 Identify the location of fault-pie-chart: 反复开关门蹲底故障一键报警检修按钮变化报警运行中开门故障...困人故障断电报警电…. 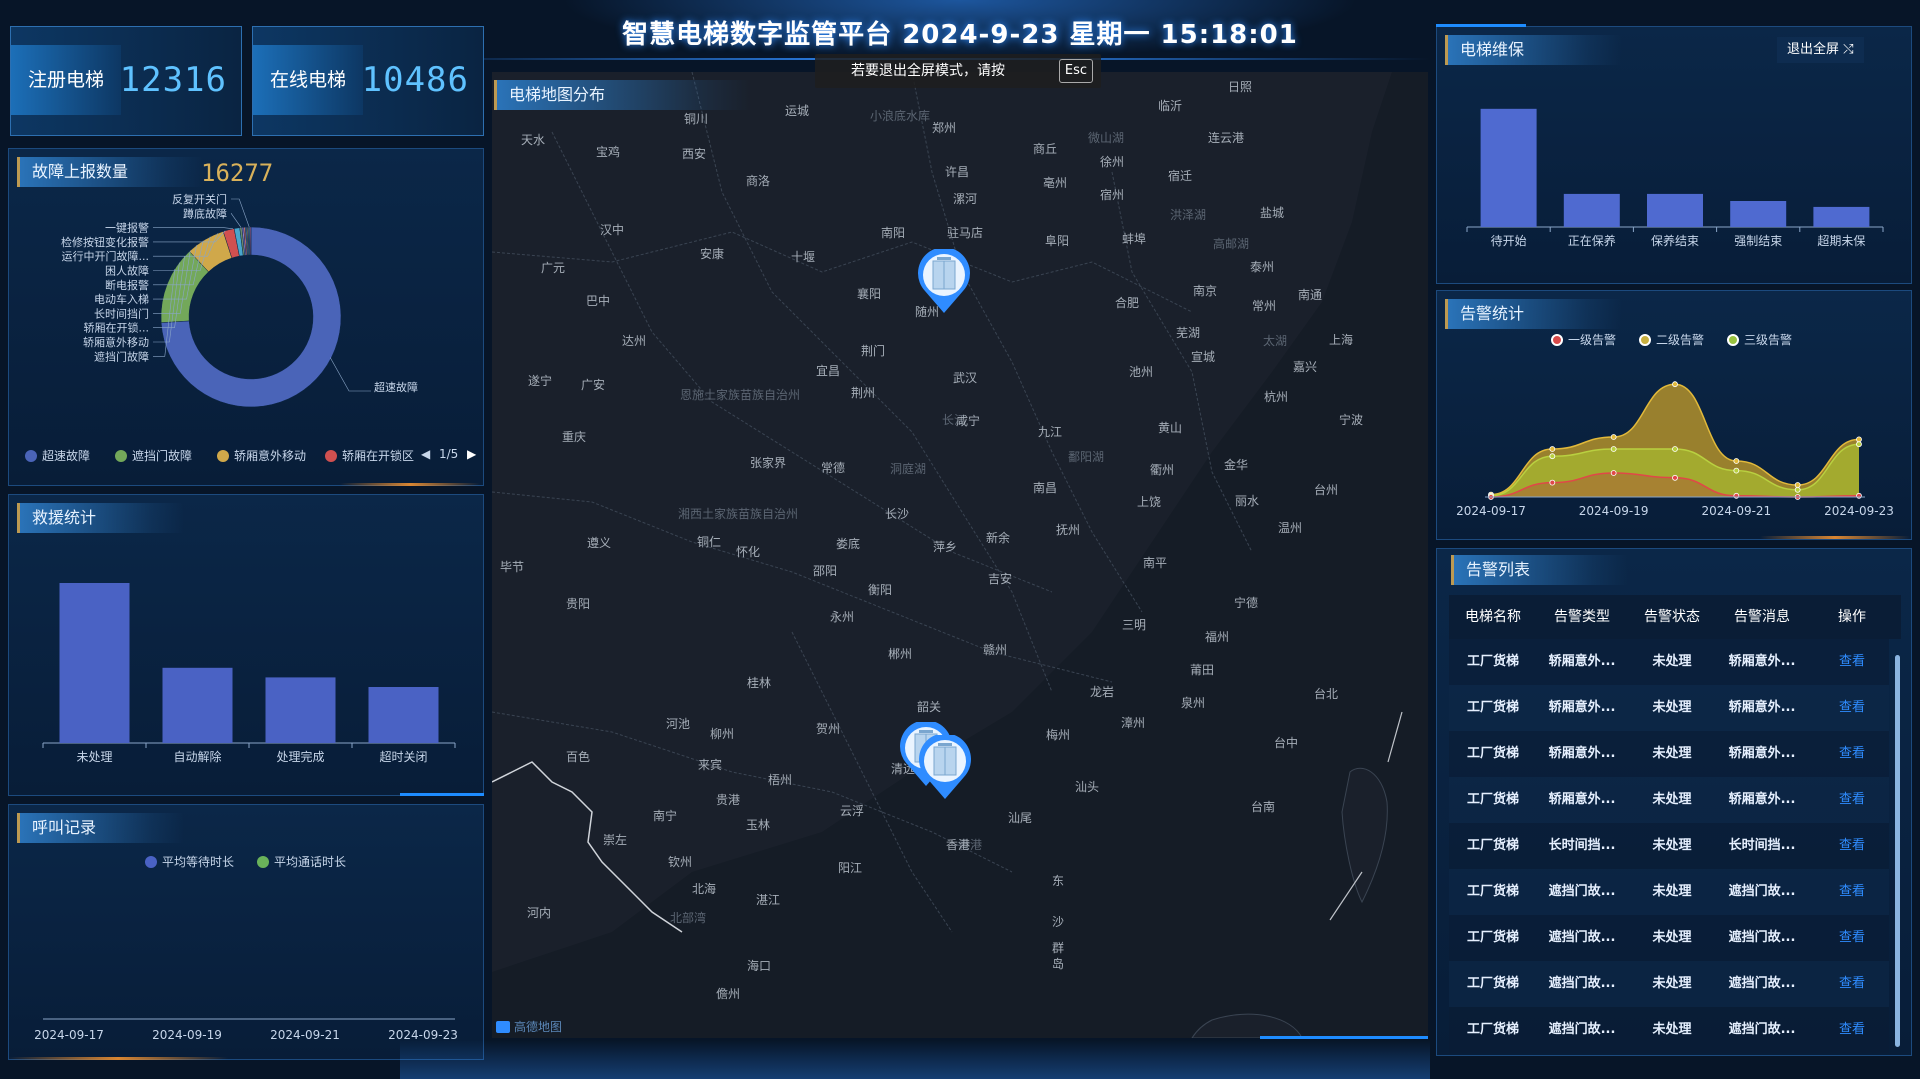
(239, 300).